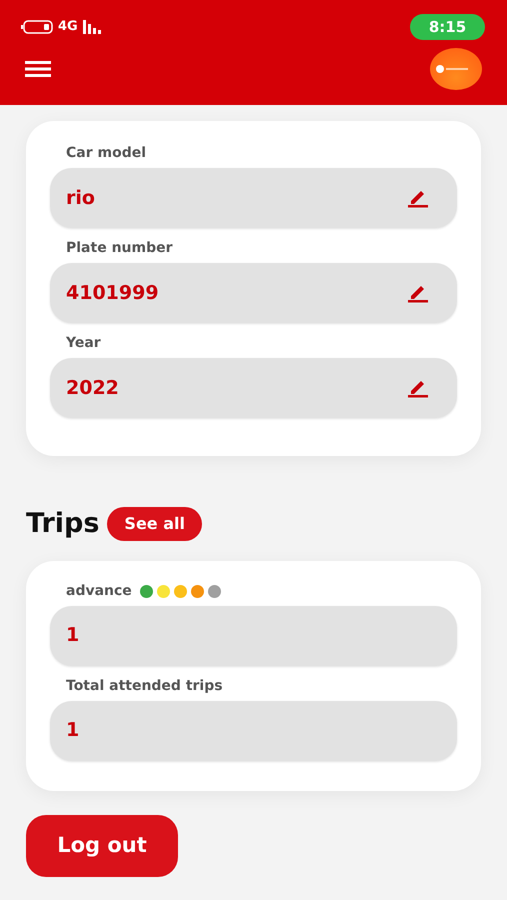 The image size is (507, 900). I want to click on network-type: 4G, so click(68, 27).